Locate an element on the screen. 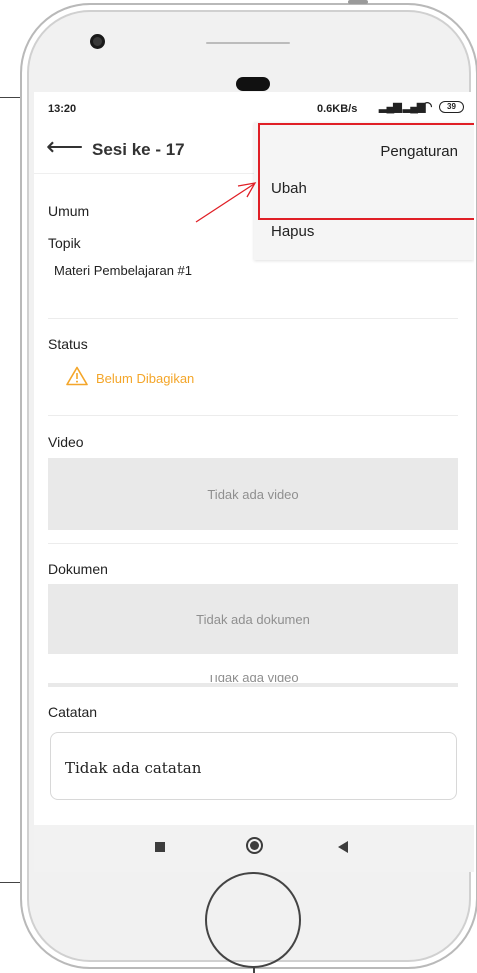 The width and height of the screenshot is (477, 973). video-empty-text: Tidak ada video is located at coordinates (253, 494).